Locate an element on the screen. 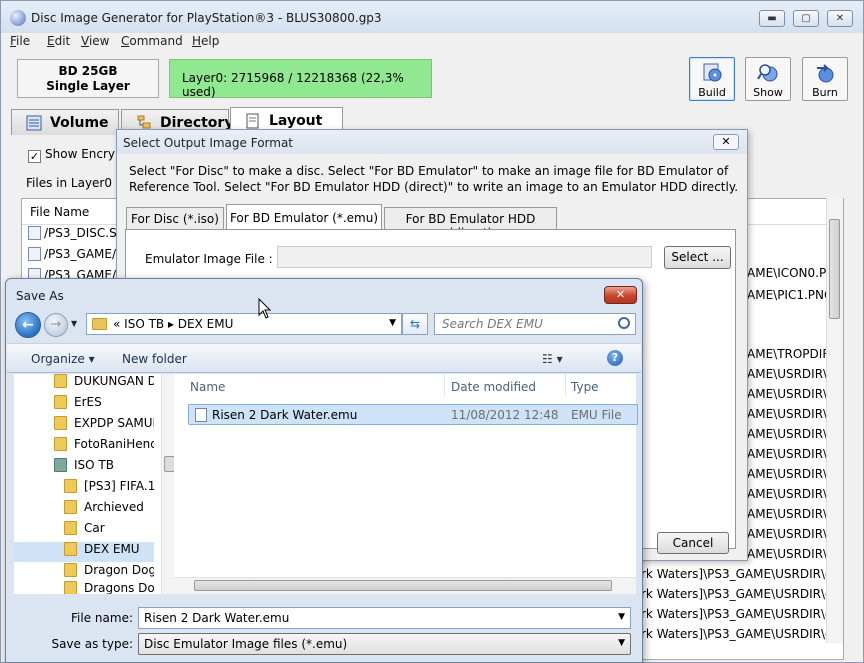 This screenshot has height=663, width=864. show-label: Show is located at coordinates (768, 92).